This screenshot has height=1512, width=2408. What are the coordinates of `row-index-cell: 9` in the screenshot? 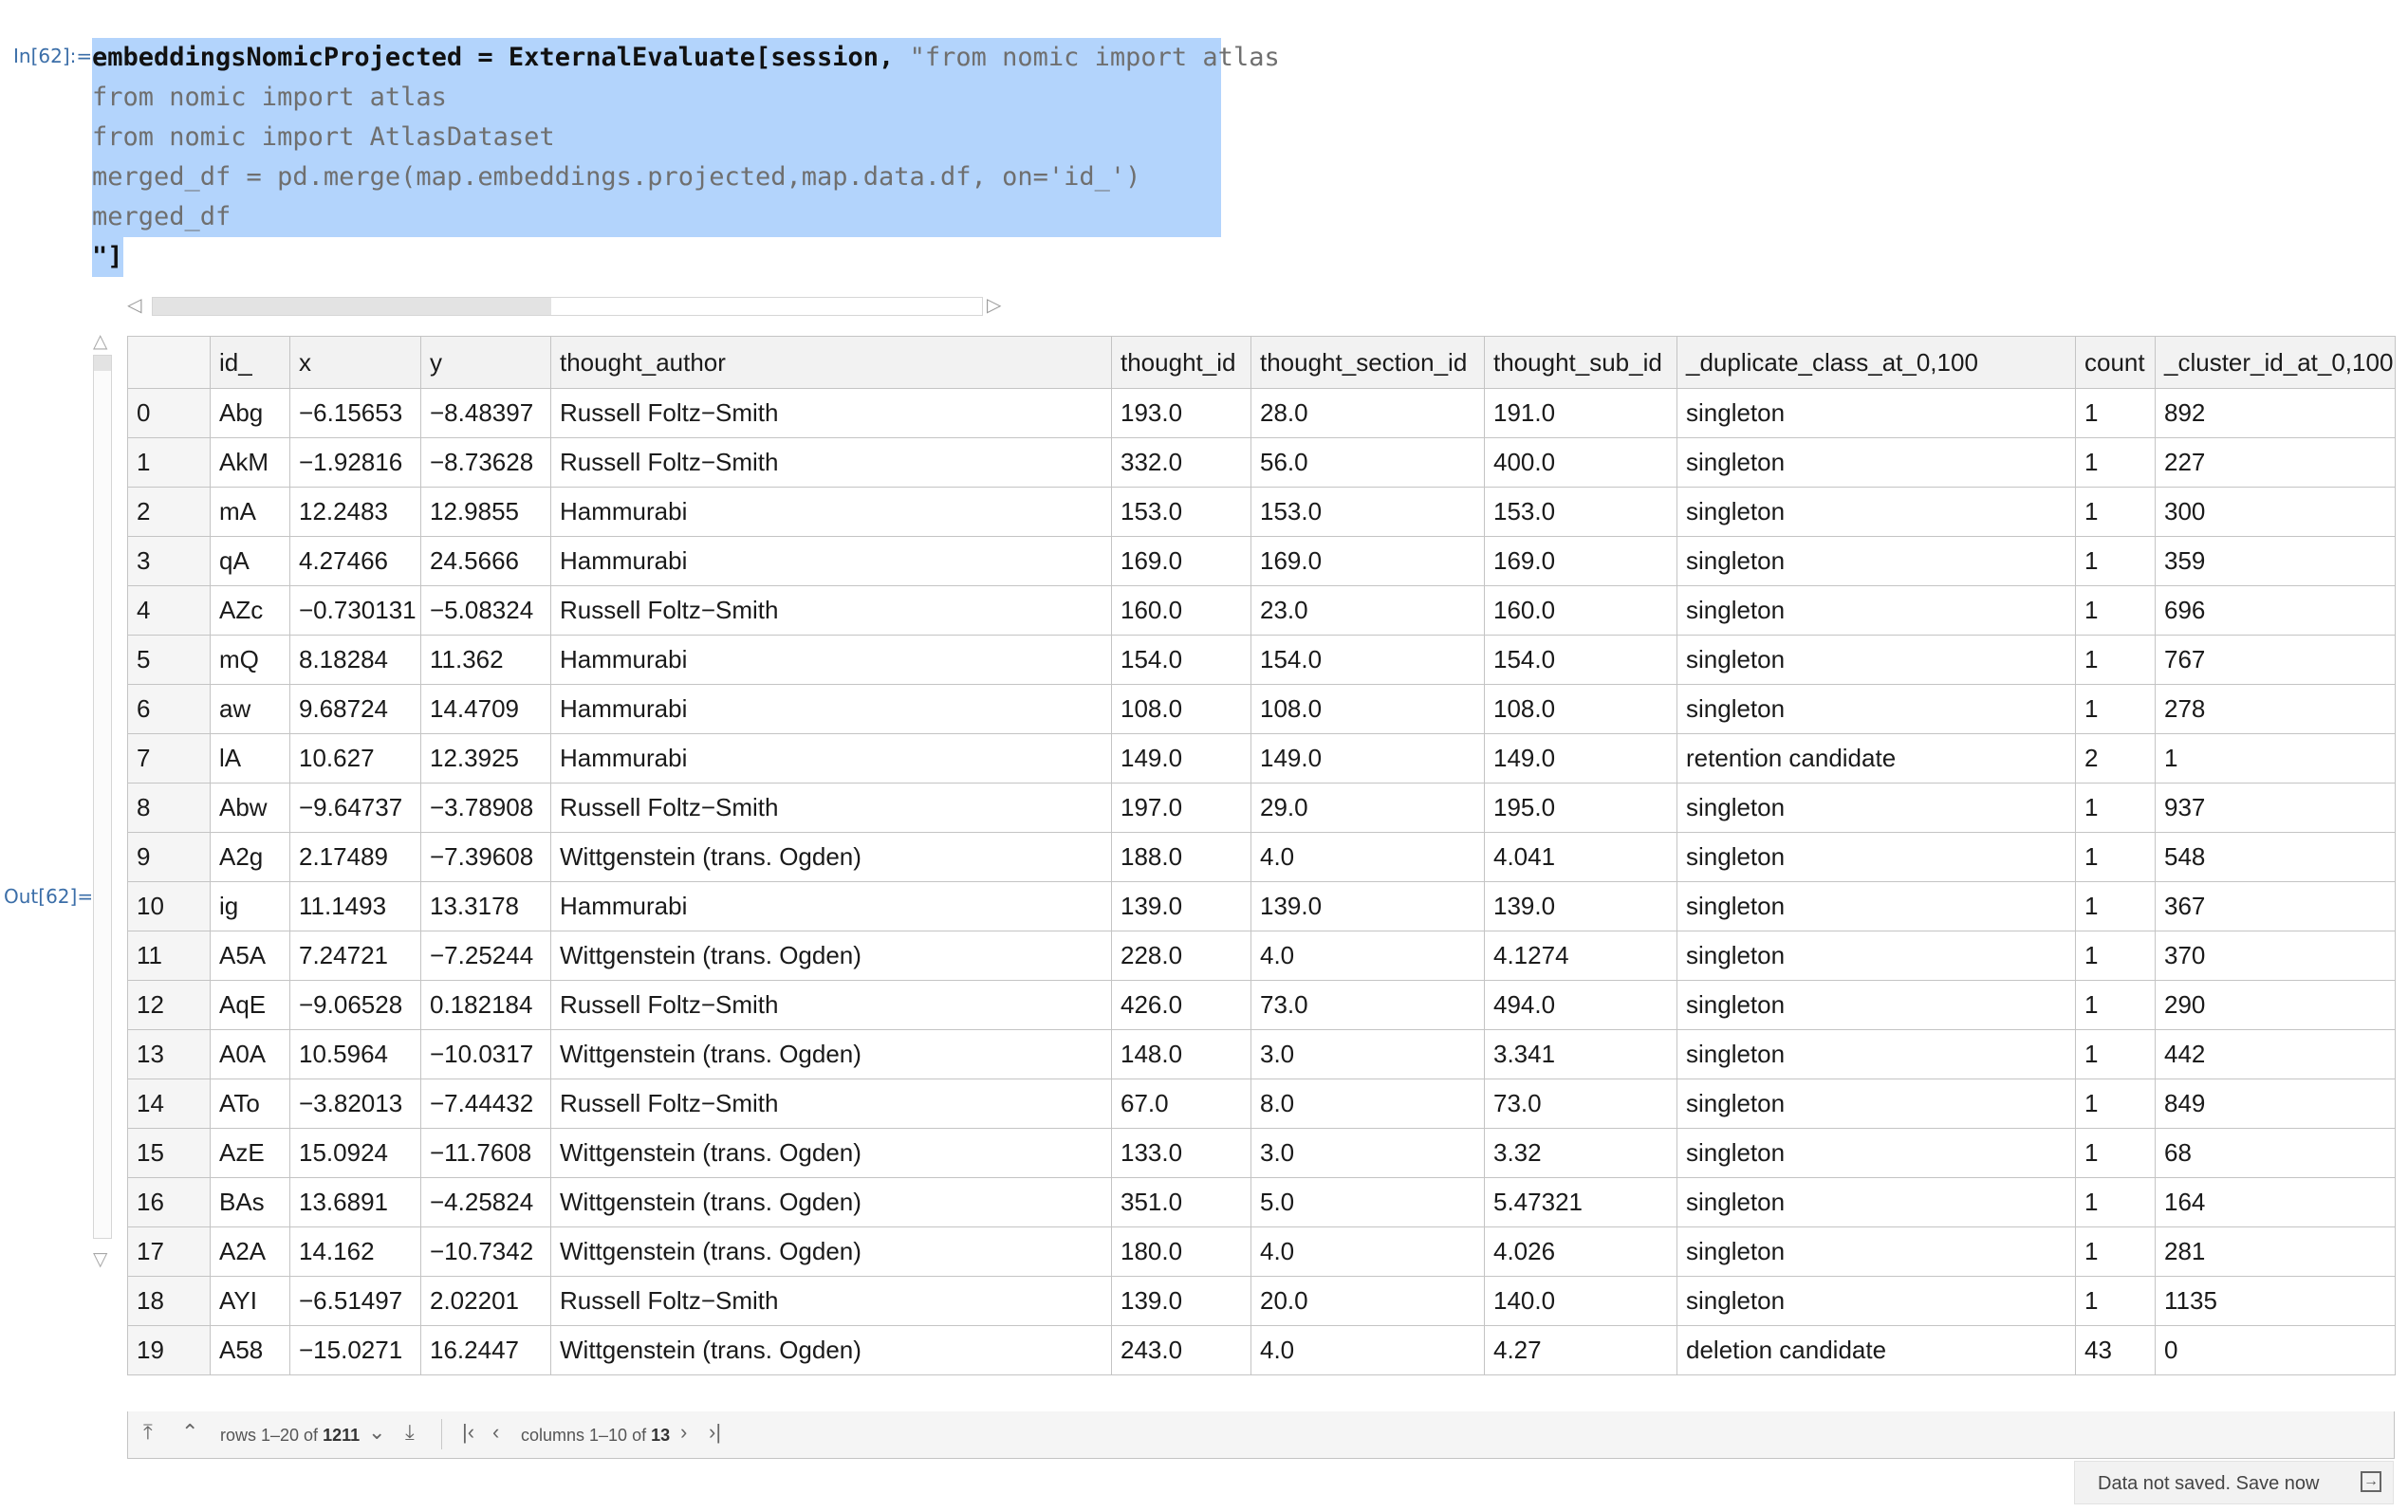 It's located at (169, 857).